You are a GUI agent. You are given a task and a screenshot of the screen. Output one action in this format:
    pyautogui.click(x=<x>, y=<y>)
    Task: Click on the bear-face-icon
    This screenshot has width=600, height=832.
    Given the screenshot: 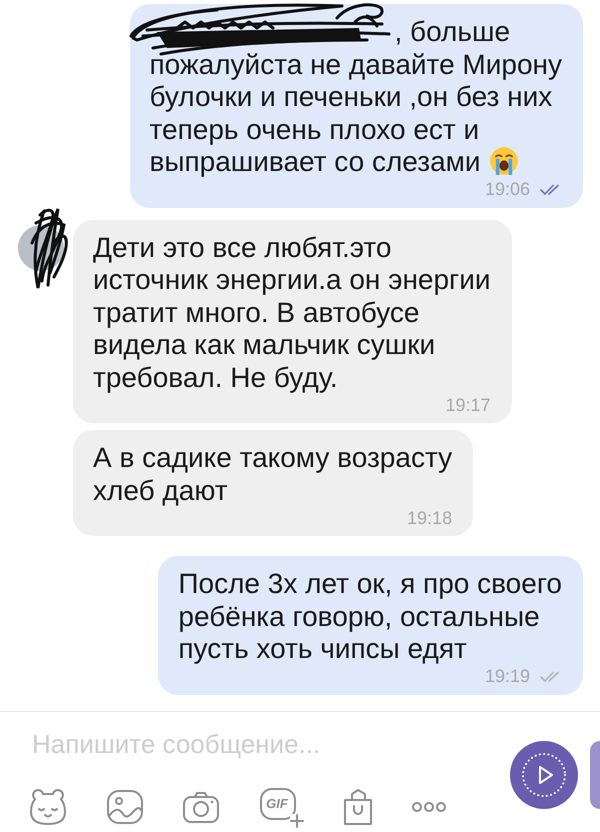 What is the action you would take?
    pyautogui.click(x=48, y=807)
    